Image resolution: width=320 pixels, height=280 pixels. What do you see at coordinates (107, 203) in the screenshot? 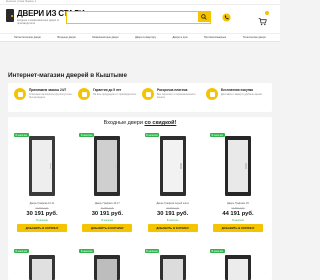
I see `product-name: Дверь Графика 10-17` at bounding box center [107, 203].